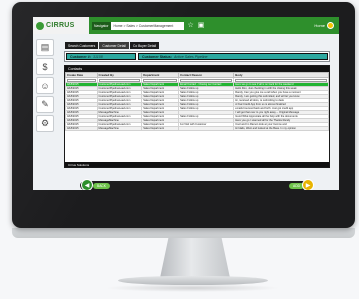 The image size is (359, 299). I want to click on side-button-settings: ⚙, so click(45, 123).